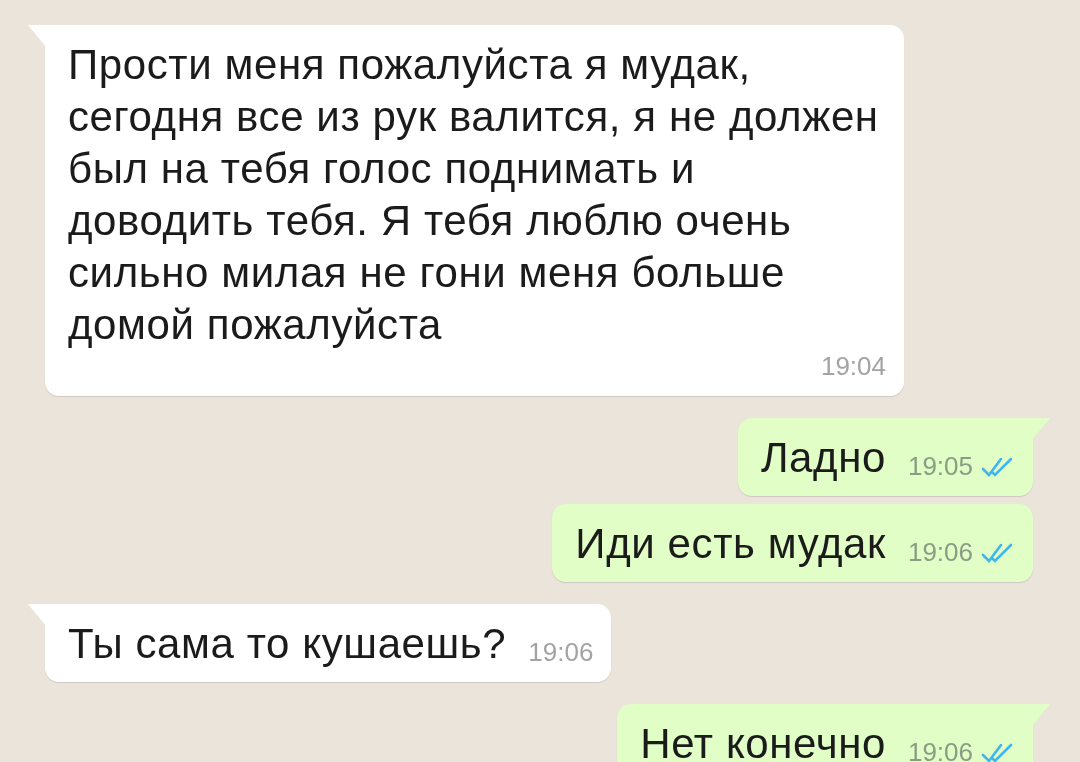  I want to click on message-text: Ладно, so click(823, 458).